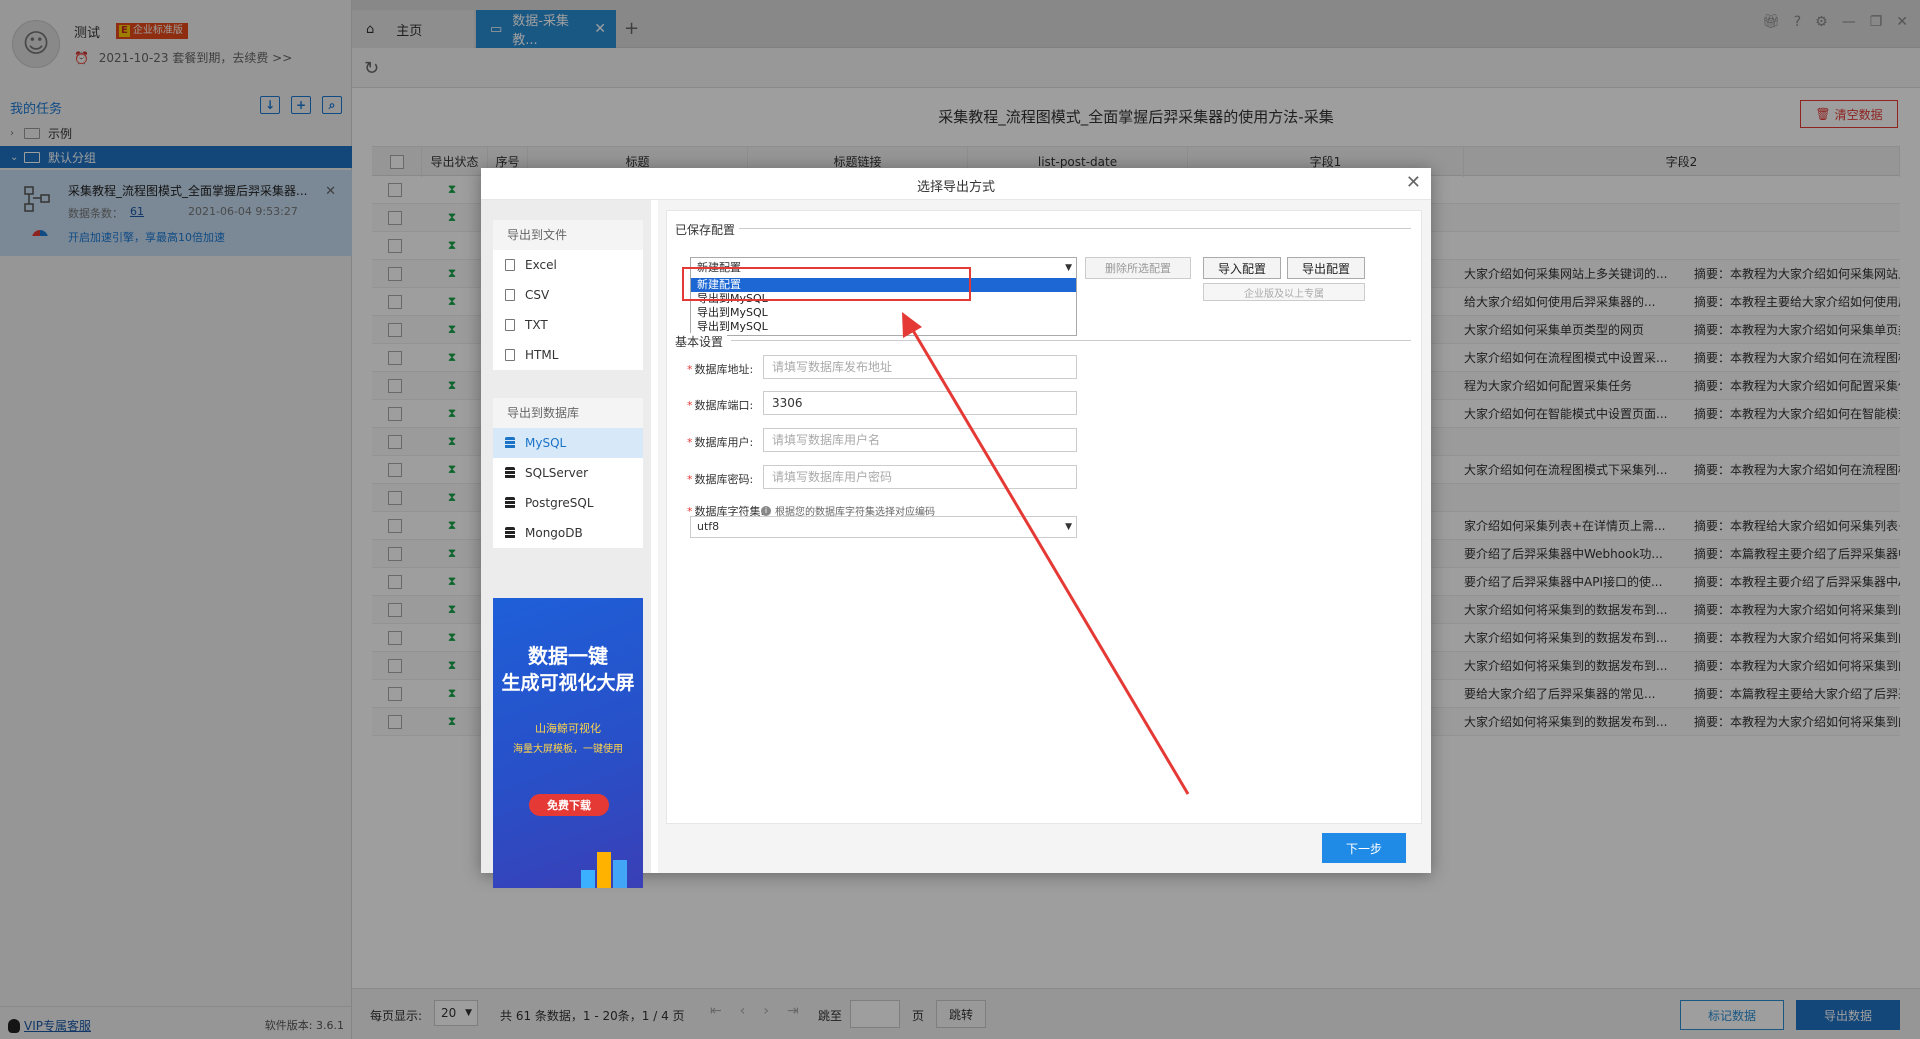 This screenshot has width=1920, height=1039. I want to click on menu-item-label: CSV, so click(537, 295).